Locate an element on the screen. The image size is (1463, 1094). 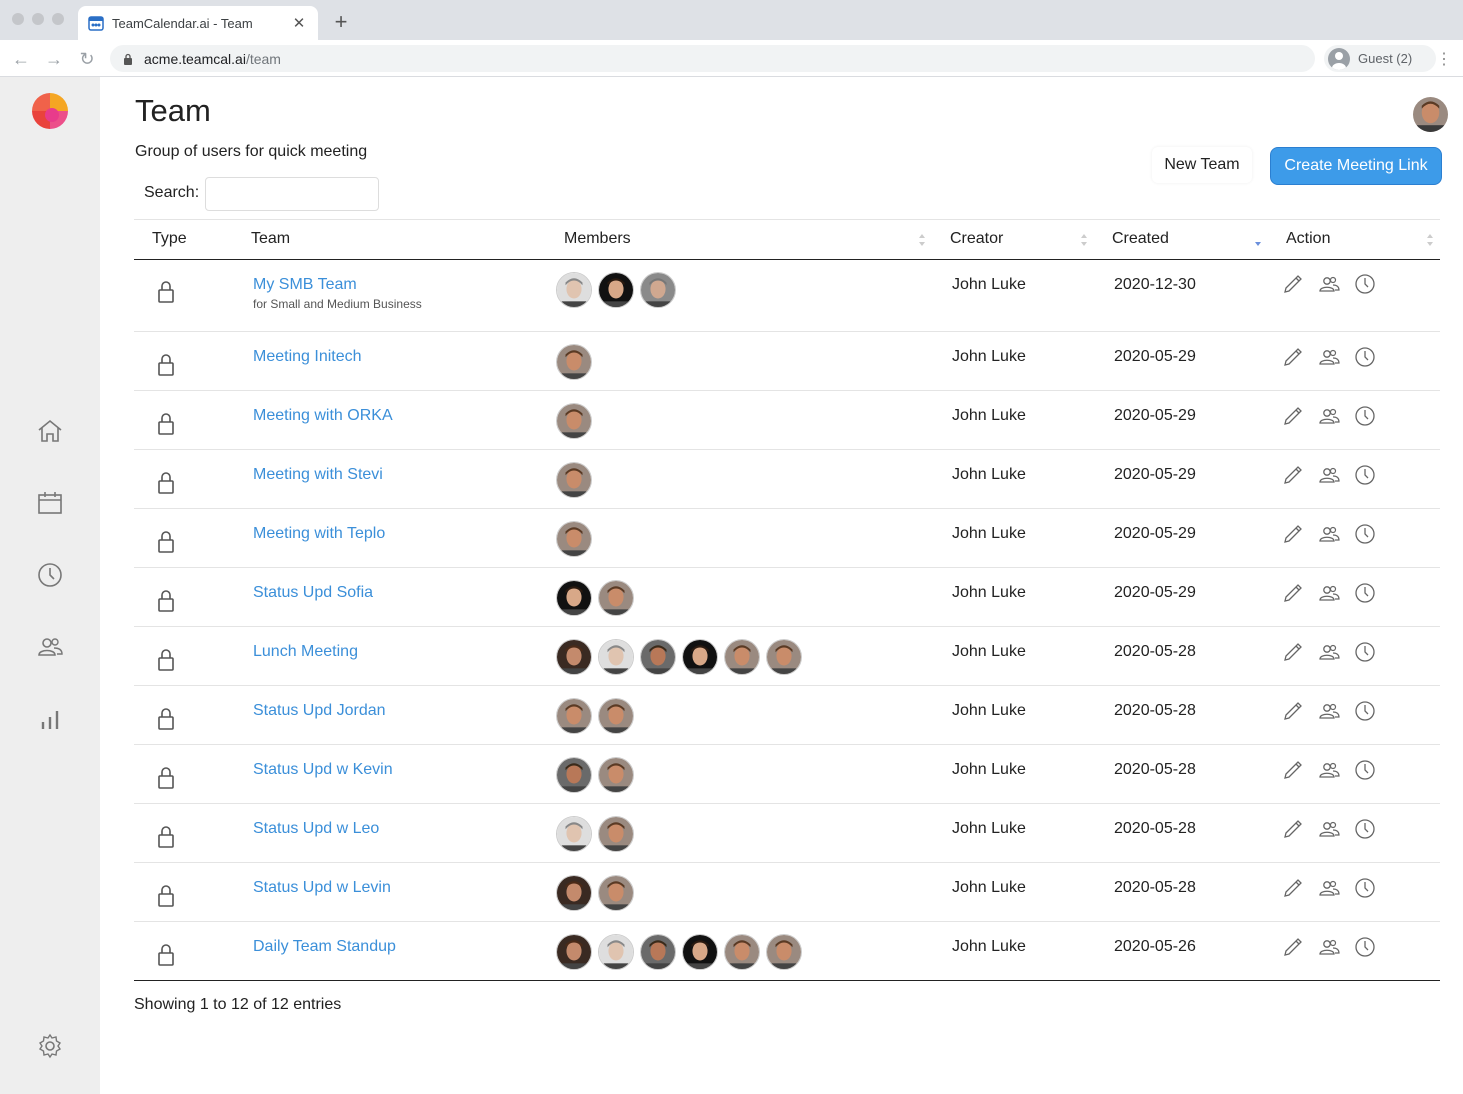
window-controls is located at coordinates (38, 19).